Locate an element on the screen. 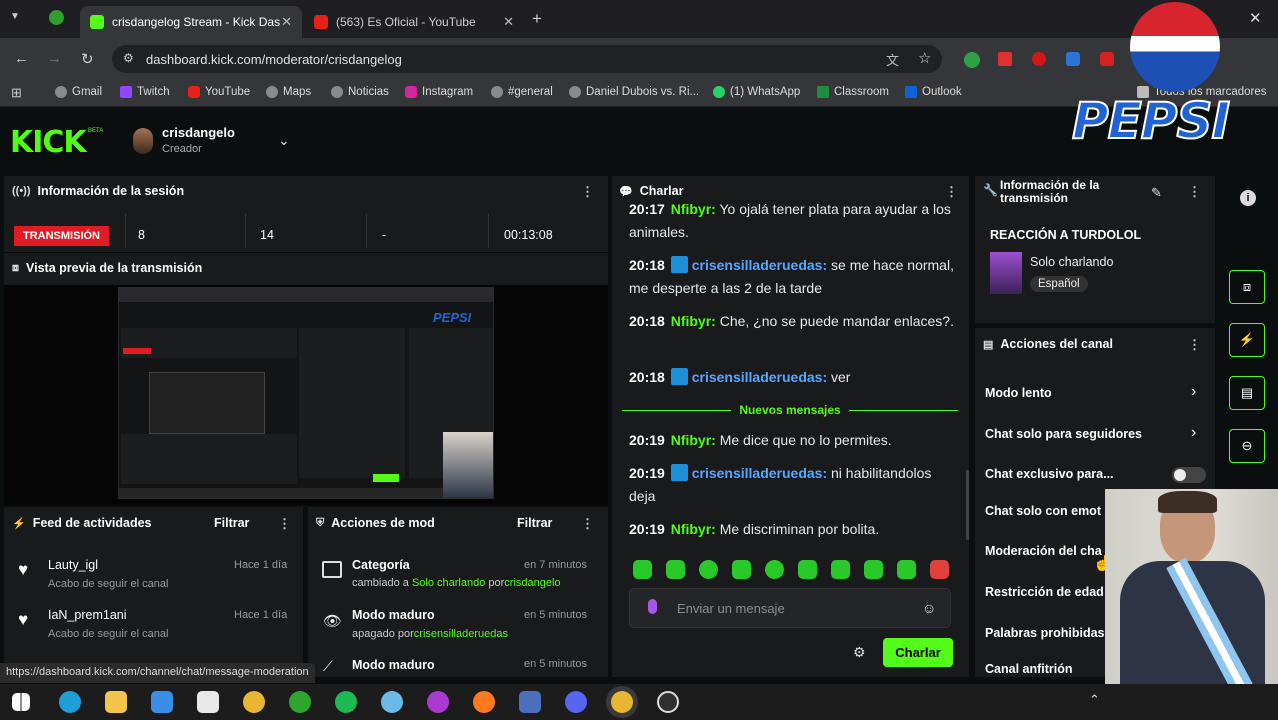  bookmark-maps: Maps is located at coordinates (288, 92).